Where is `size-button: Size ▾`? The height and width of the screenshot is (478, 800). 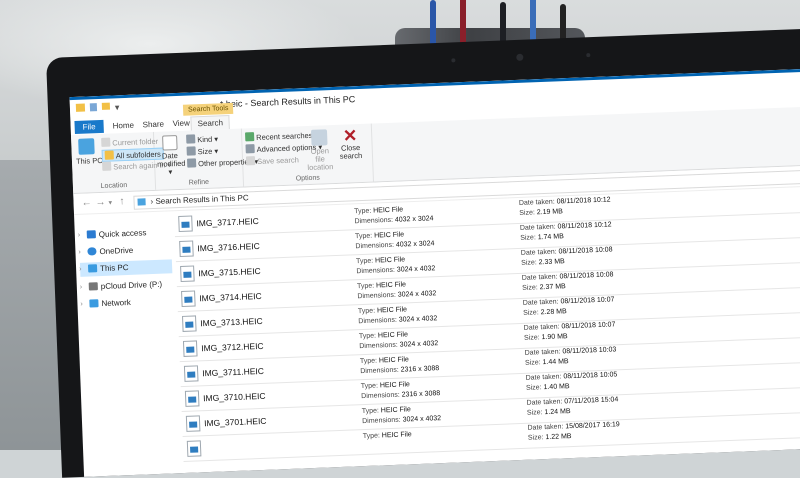
size-button: Size ▾ is located at coordinates (202, 151).